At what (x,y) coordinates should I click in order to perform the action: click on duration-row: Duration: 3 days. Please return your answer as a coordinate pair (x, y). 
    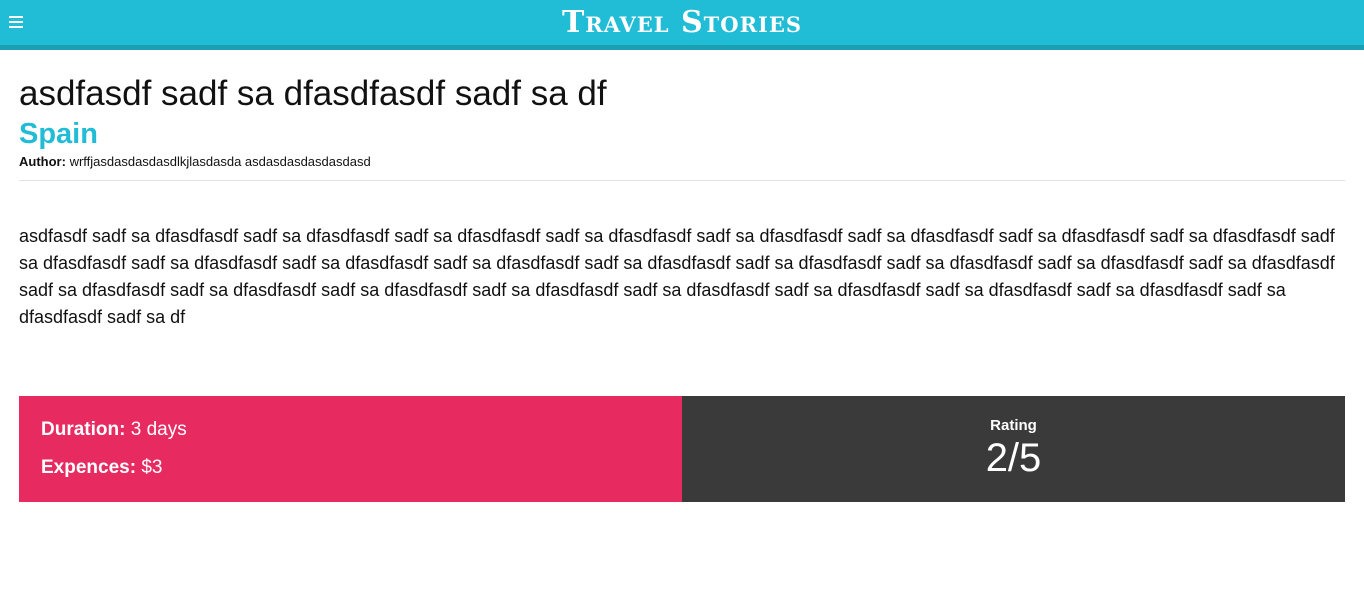
    Looking at the image, I should click on (361, 430).